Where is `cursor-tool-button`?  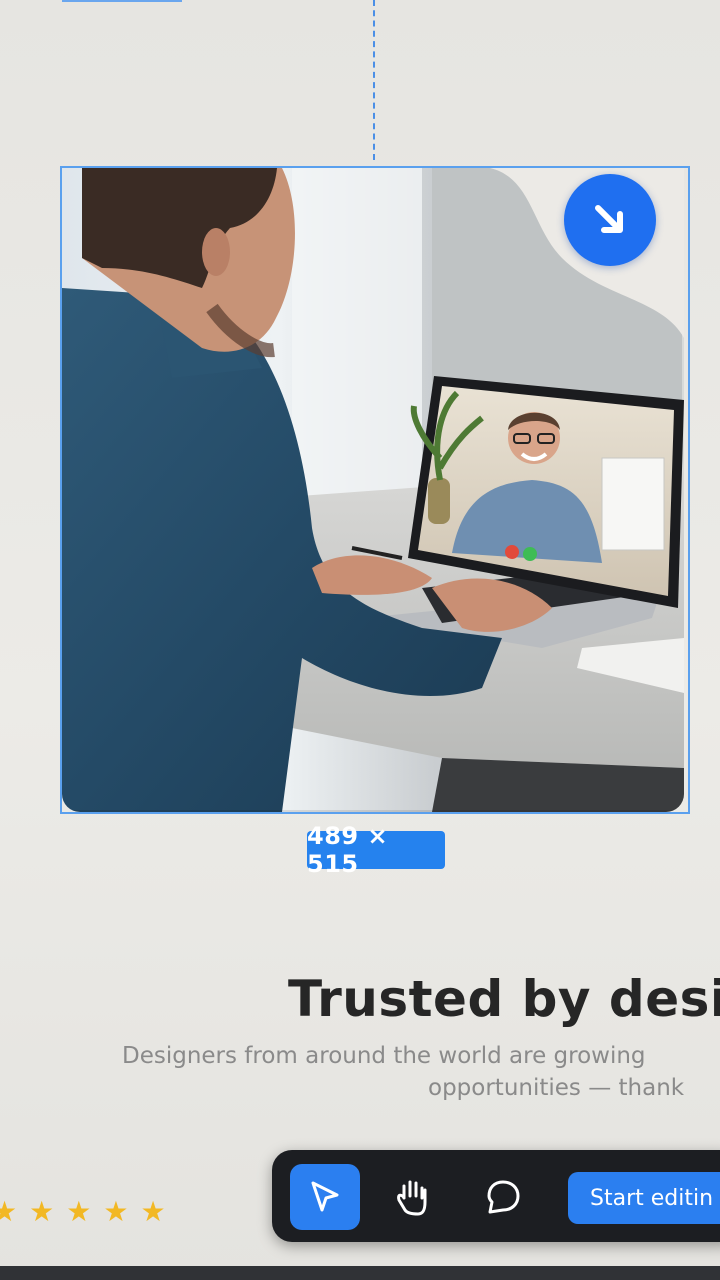 cursor-tool-button is located at coordinates (325, 1197).